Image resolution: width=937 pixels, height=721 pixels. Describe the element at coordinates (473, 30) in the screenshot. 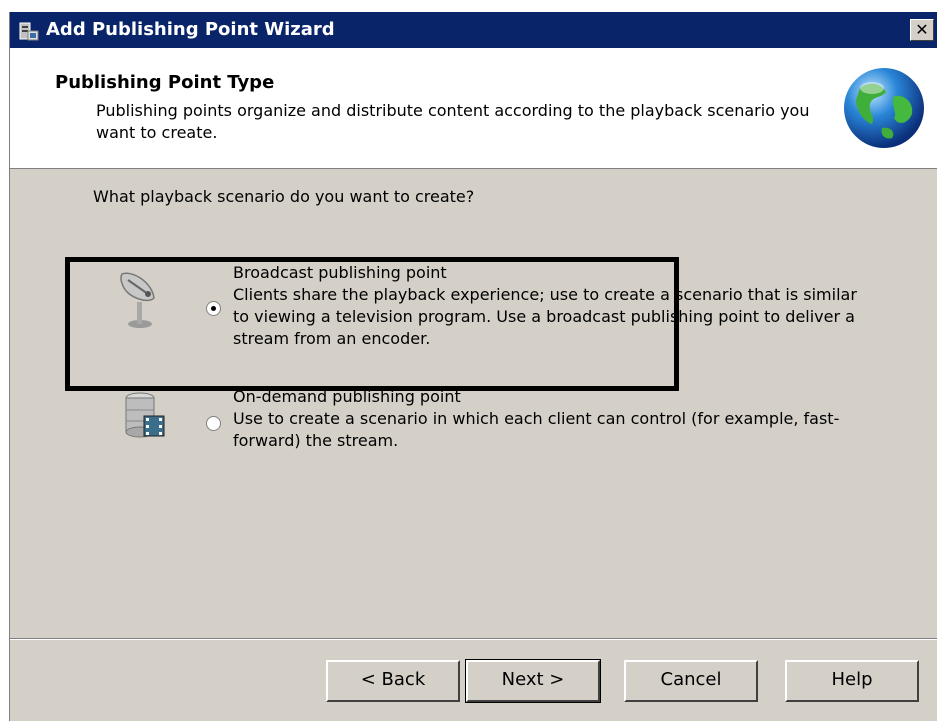

I see `title-bar: Add Publishing Point Wizard ✕` at that location.